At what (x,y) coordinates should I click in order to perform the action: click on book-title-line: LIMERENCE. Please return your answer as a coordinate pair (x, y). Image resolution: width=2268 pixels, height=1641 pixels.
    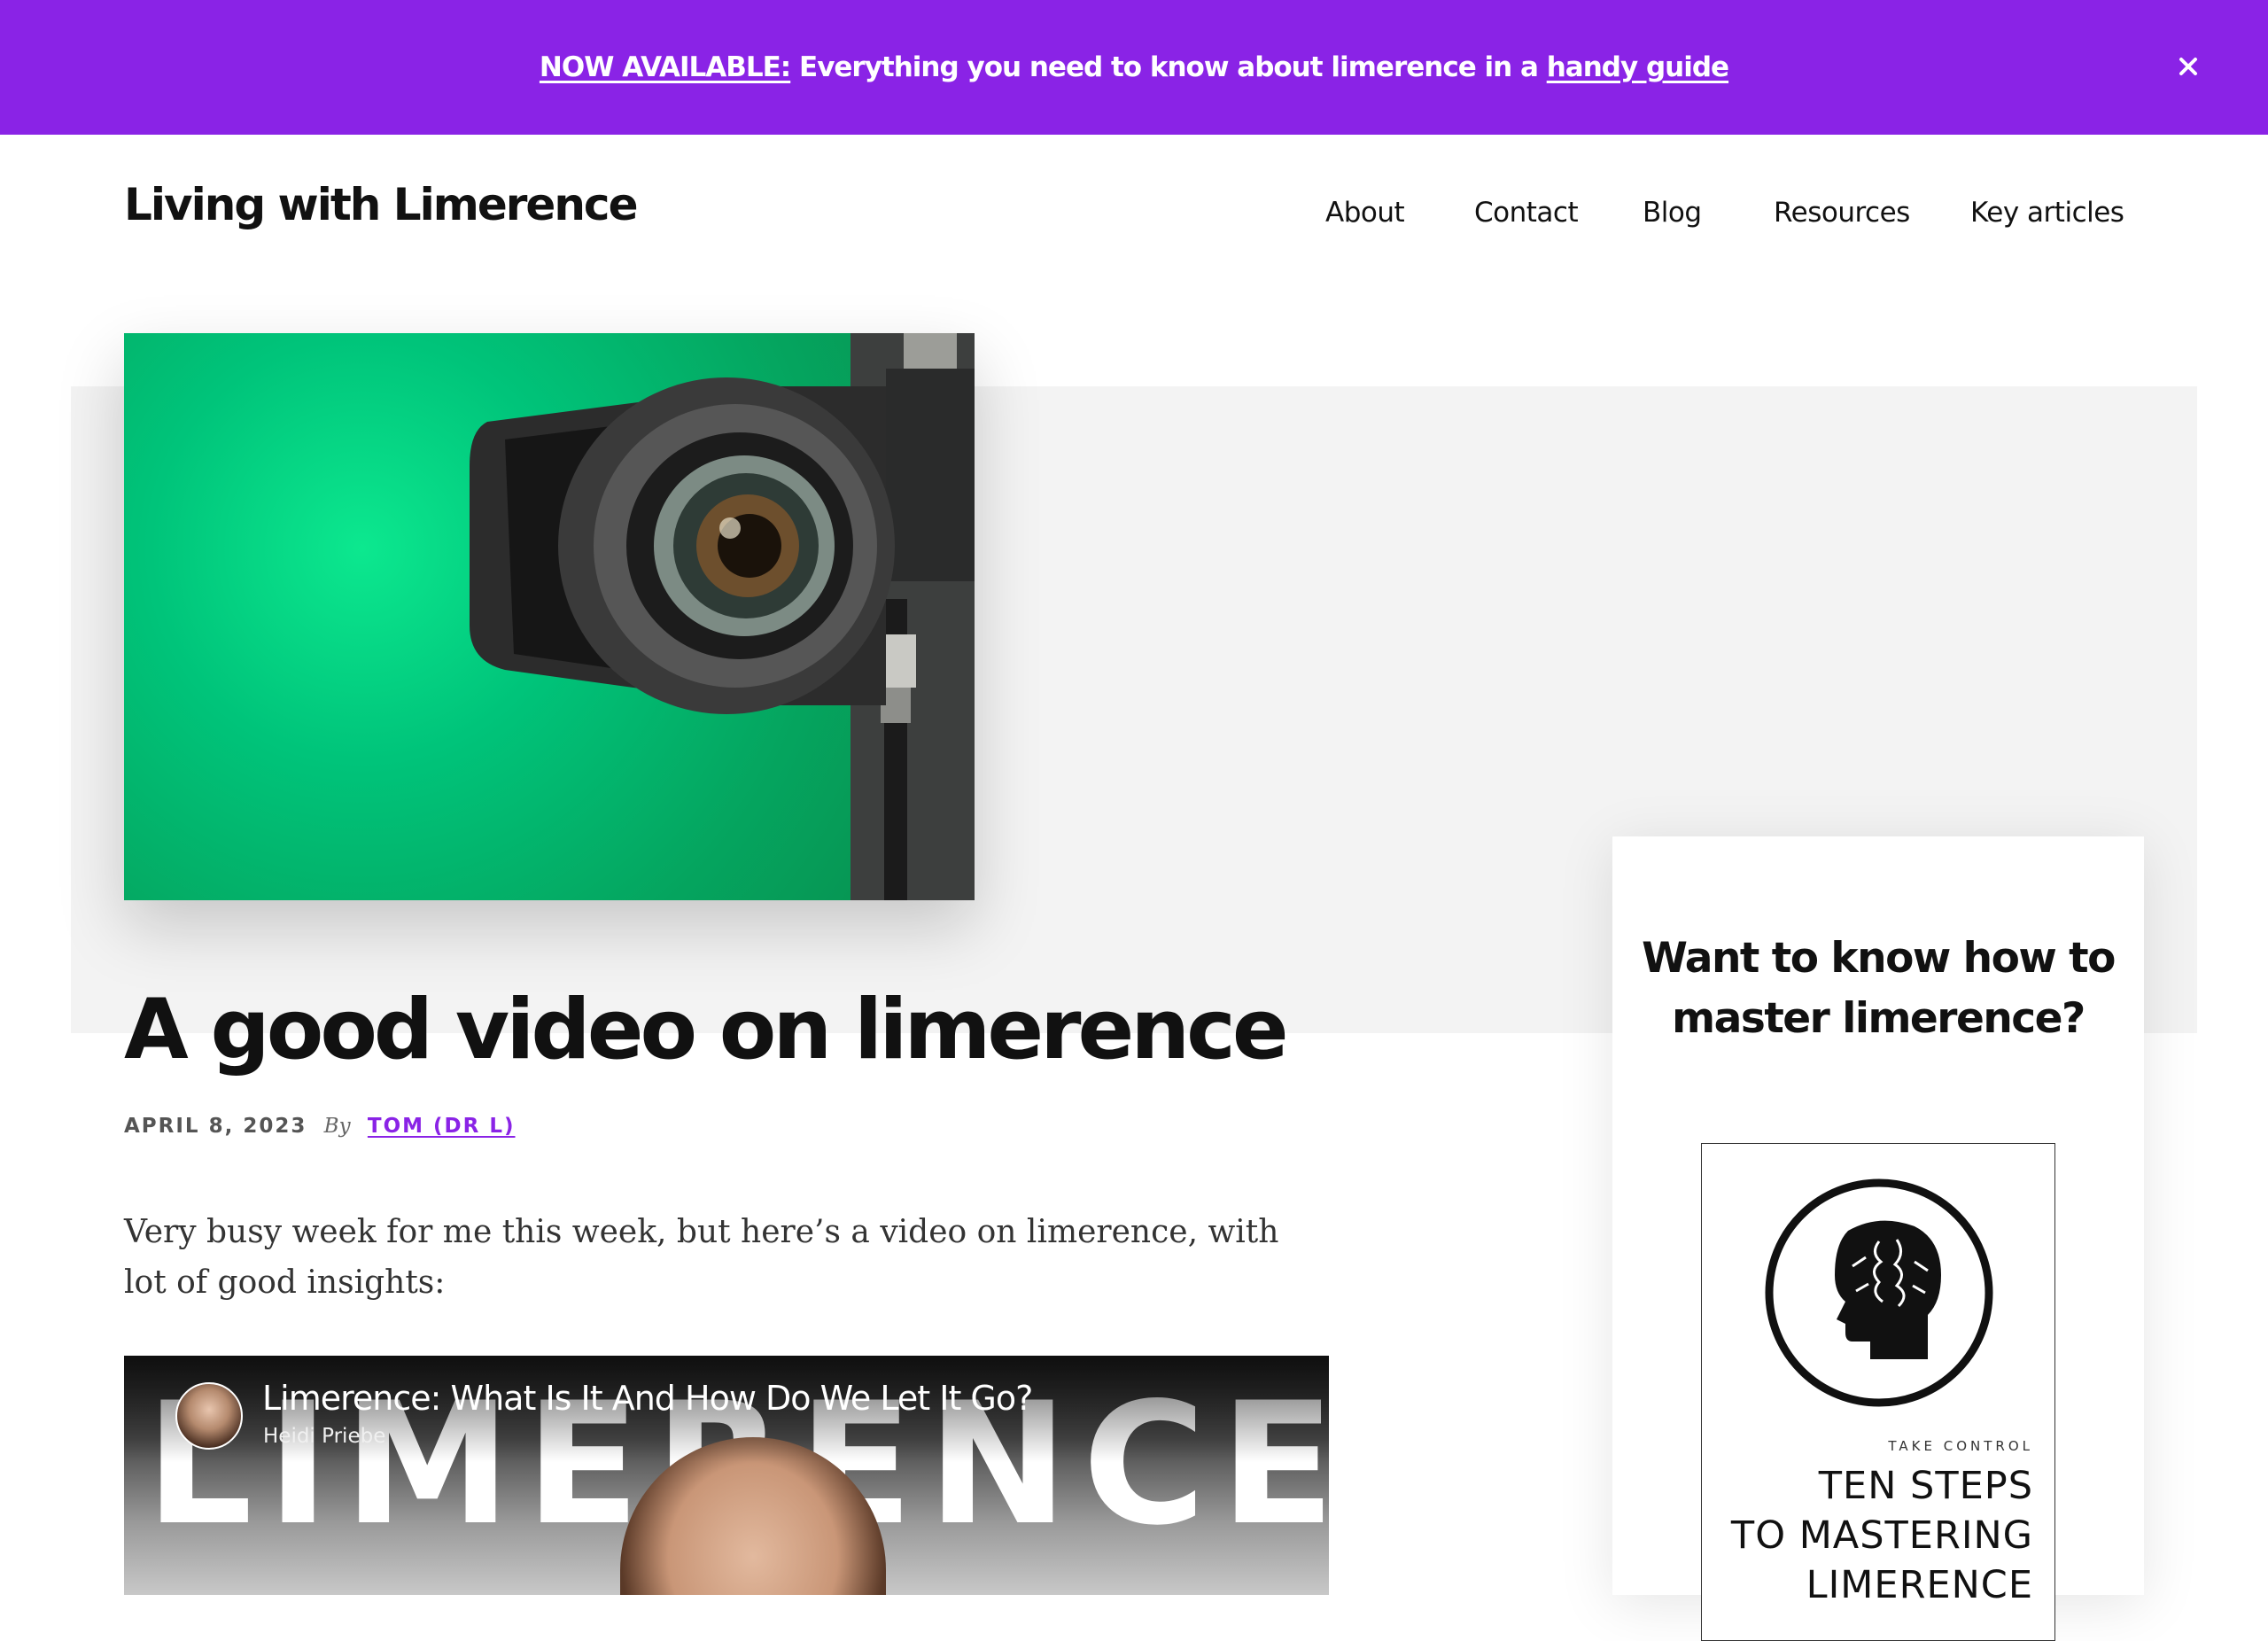
    Looking at the image, I should click on (1919, 1585).